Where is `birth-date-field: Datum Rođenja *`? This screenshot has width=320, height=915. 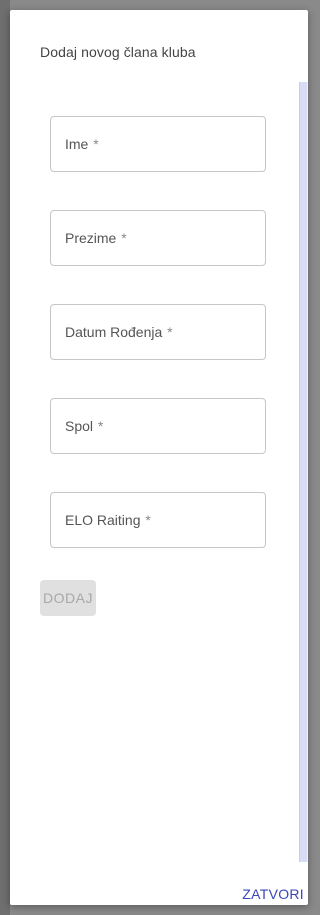 birth-date-field: Datum Rođenja * is located at coordinates (158, 332).